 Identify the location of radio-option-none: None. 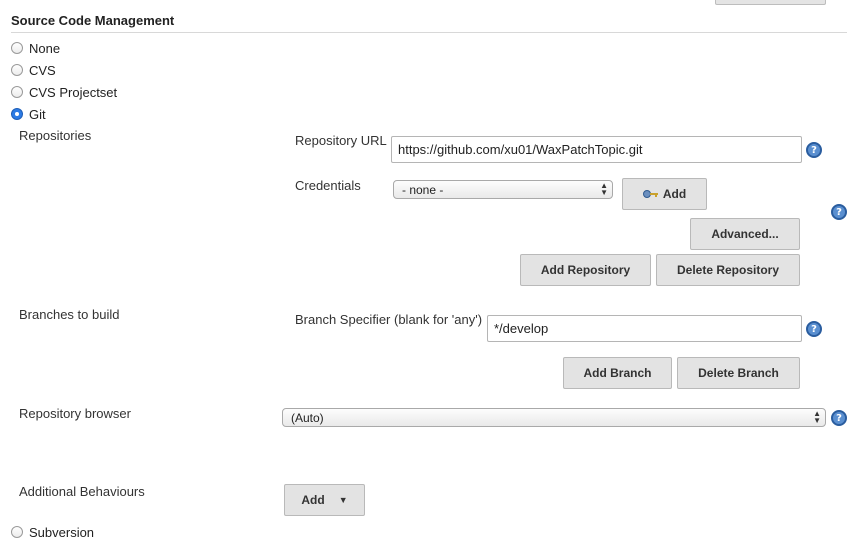
(35, 48).